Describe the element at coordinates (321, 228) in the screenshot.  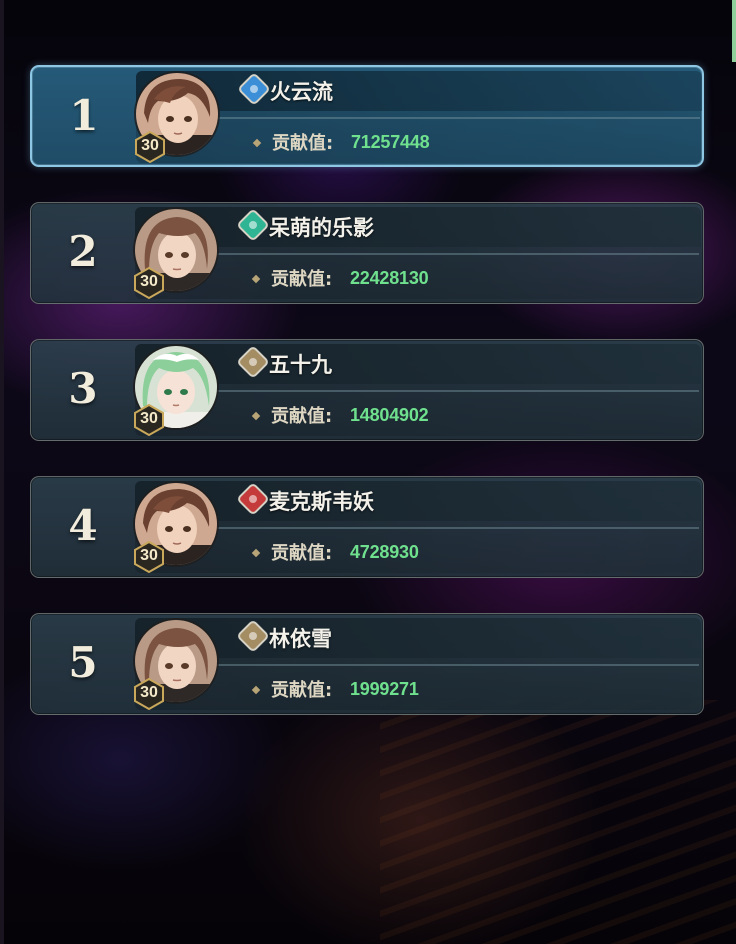
I see `player-name: 呆萌的乐影` at that location.